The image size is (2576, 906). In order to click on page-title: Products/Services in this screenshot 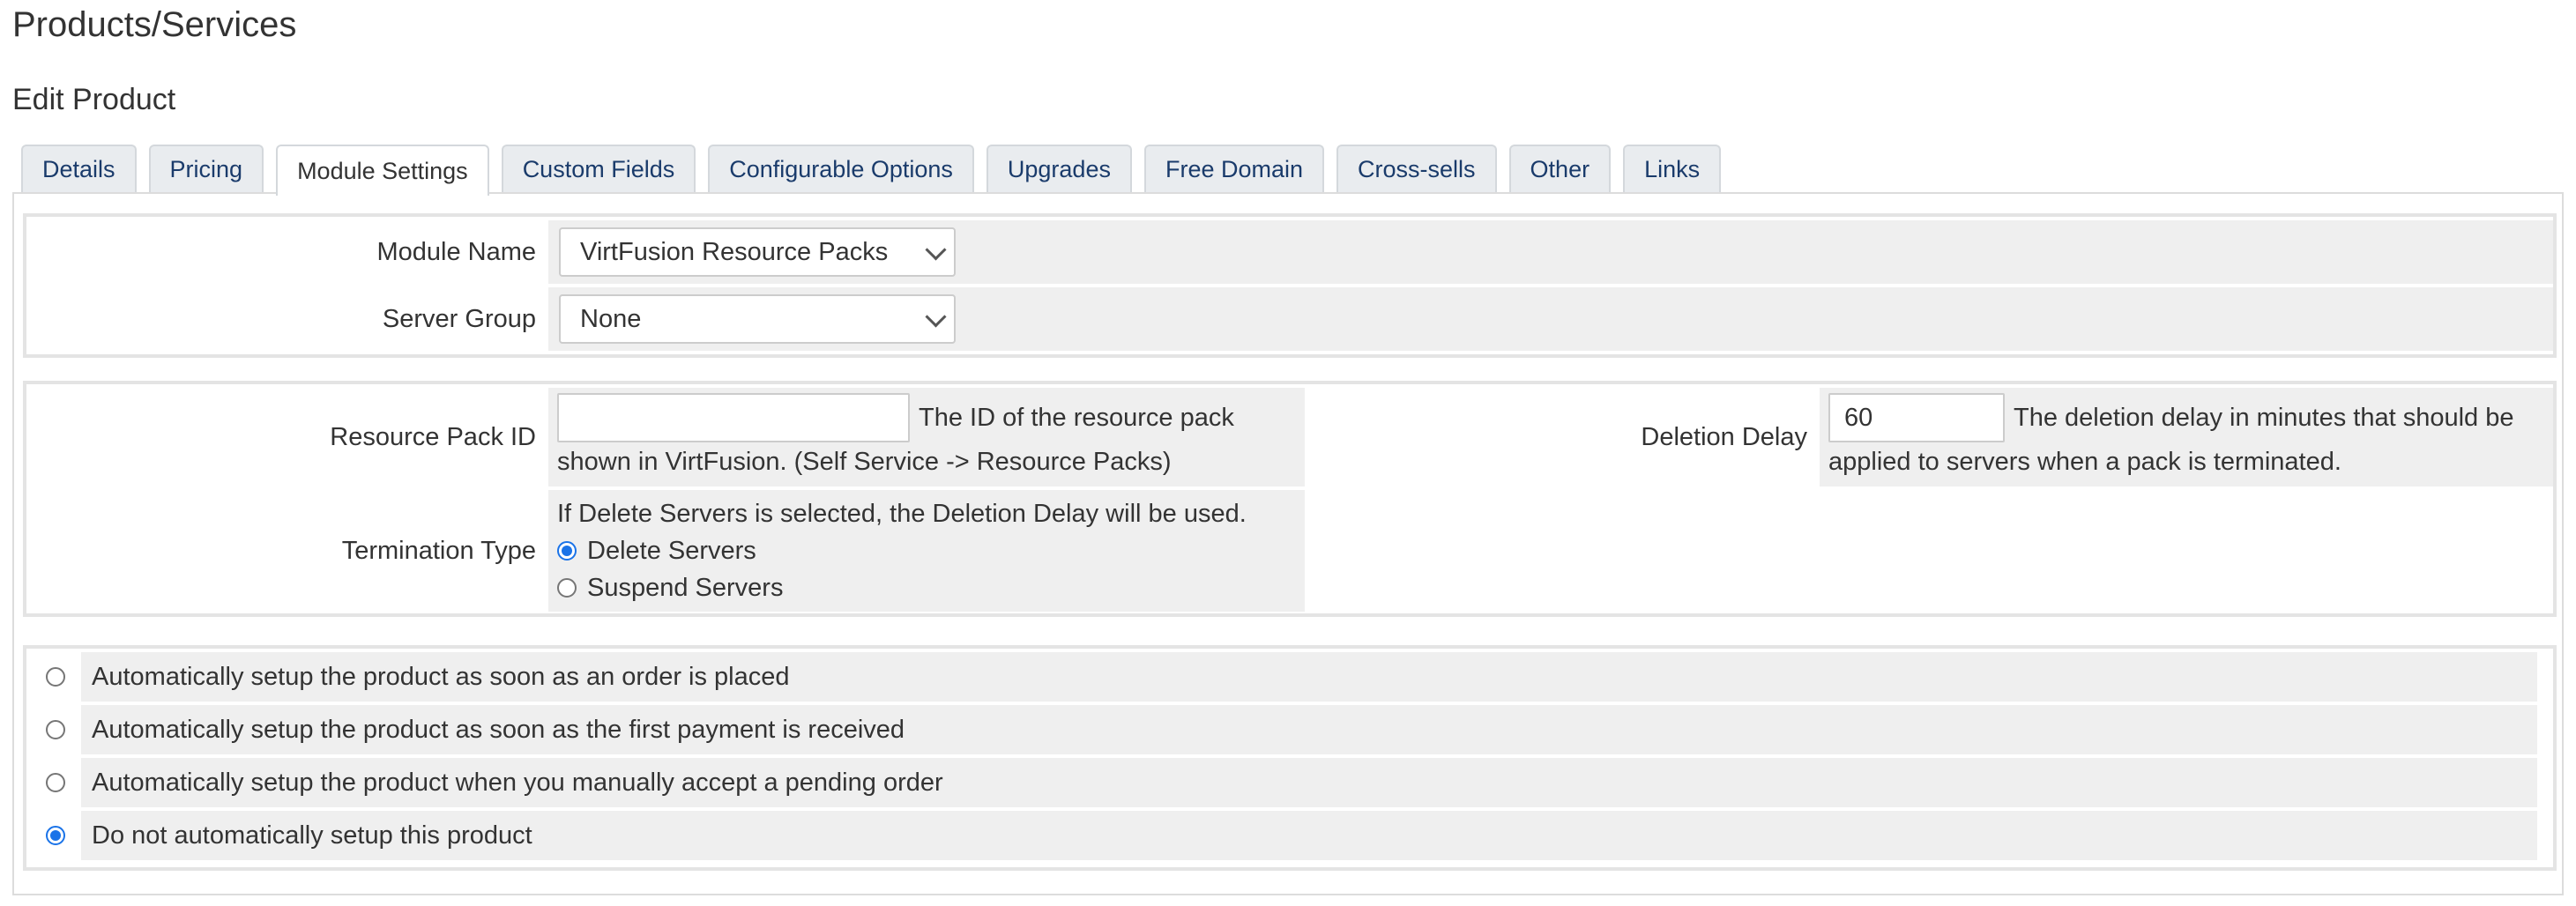, I will do `click(154, 24)`.